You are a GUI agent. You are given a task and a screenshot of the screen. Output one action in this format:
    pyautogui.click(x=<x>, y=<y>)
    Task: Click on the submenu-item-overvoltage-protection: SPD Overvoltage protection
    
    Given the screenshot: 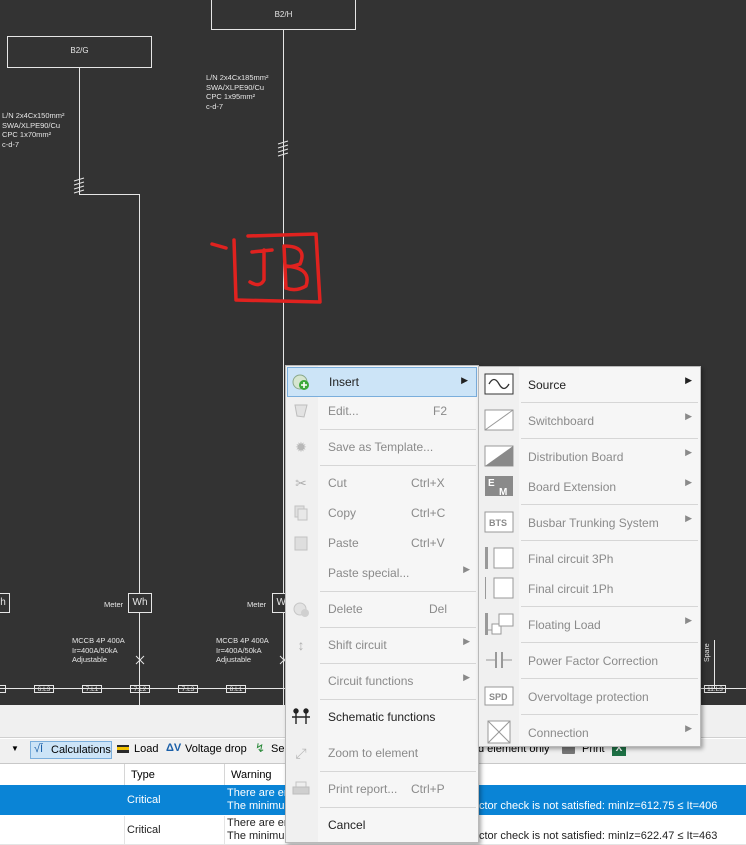 What is the action you would take?
    pyautogui.click(x=589, y=696)
    